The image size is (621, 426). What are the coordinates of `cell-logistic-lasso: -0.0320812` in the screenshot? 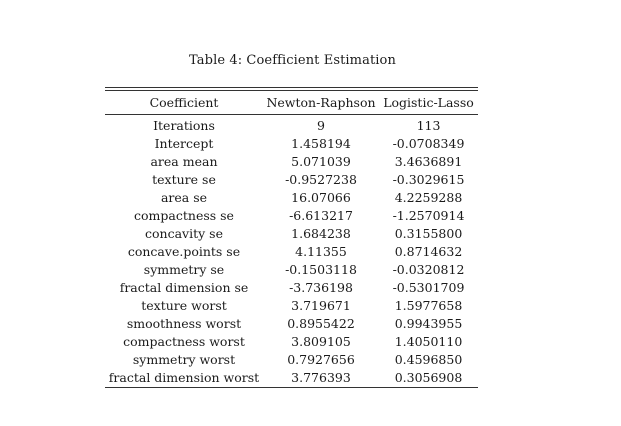 It's located at (428, 269).